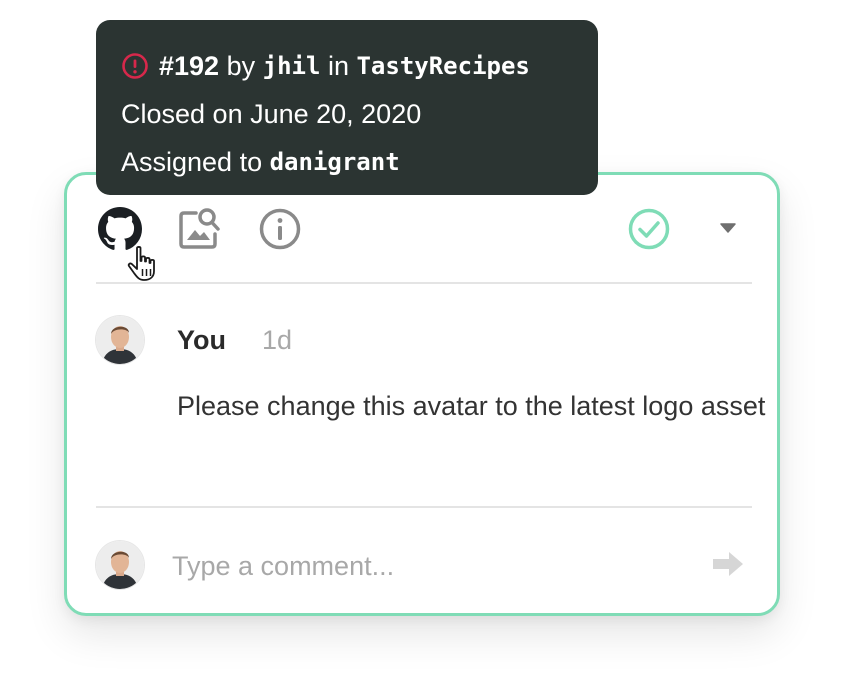 The width and height of the screenshot is (848, 692). I want to click on tooltip-closed-line: Closed on June 20, 2020, so click(271, 114).